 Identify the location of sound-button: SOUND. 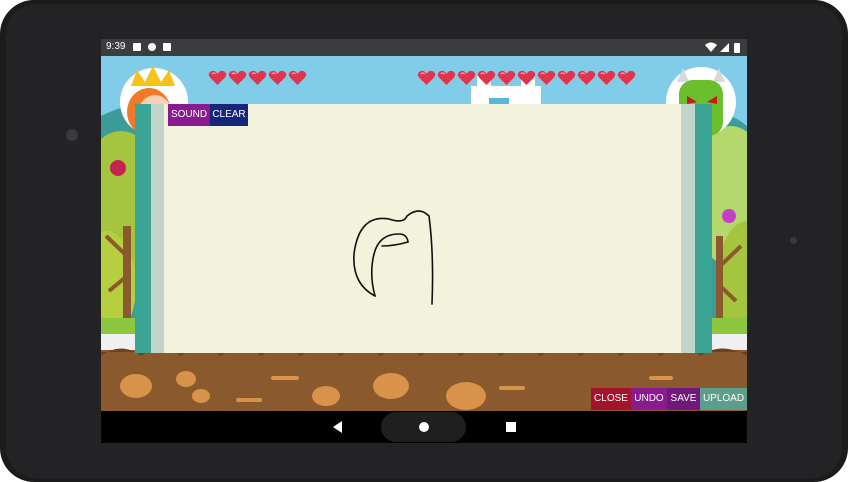
(189, 115).